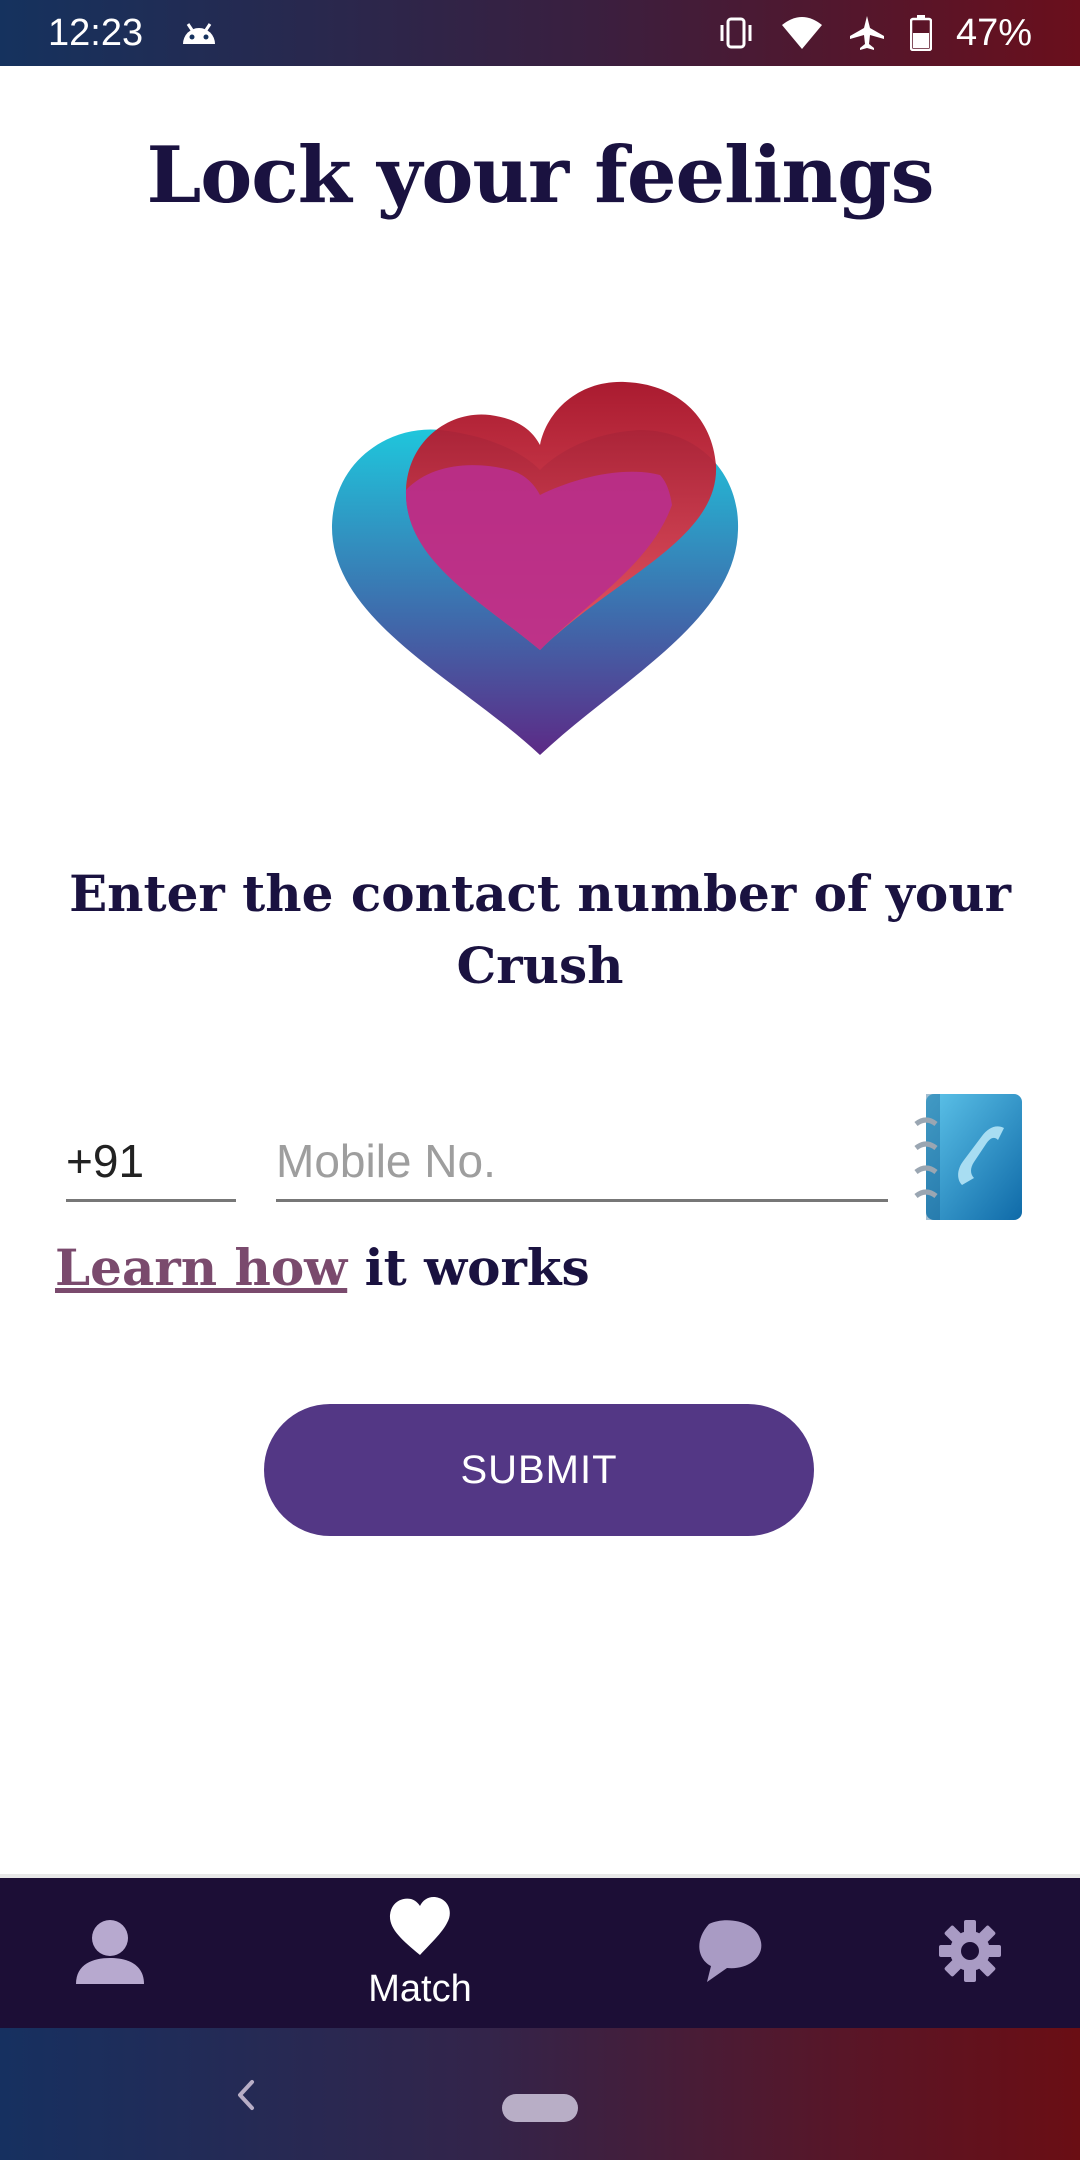 The height and width of the screenshot is (2160, 1080). I want to click on battery-icon, so click(920, 33).